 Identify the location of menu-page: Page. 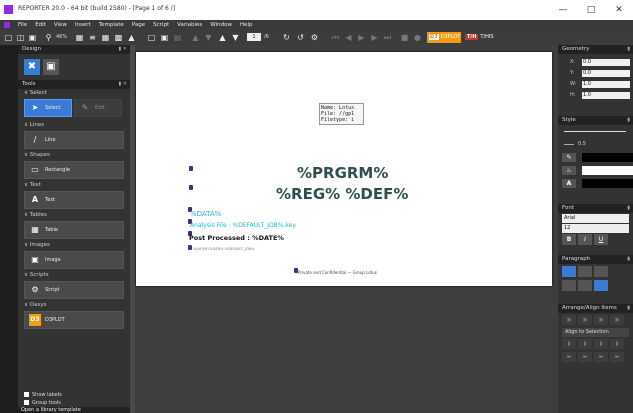
(138, 25).